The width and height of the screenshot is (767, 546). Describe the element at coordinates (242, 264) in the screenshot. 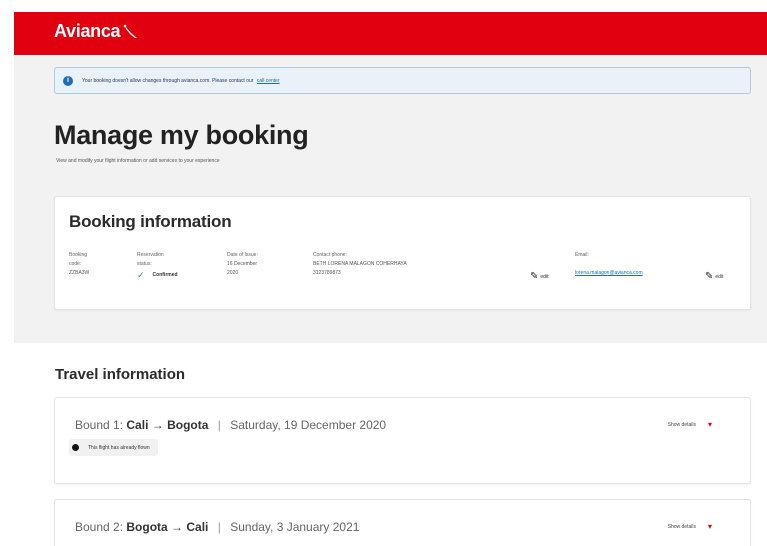

I see `date-of-issue-column: Date of Issue: 16 December 2020` at that location.